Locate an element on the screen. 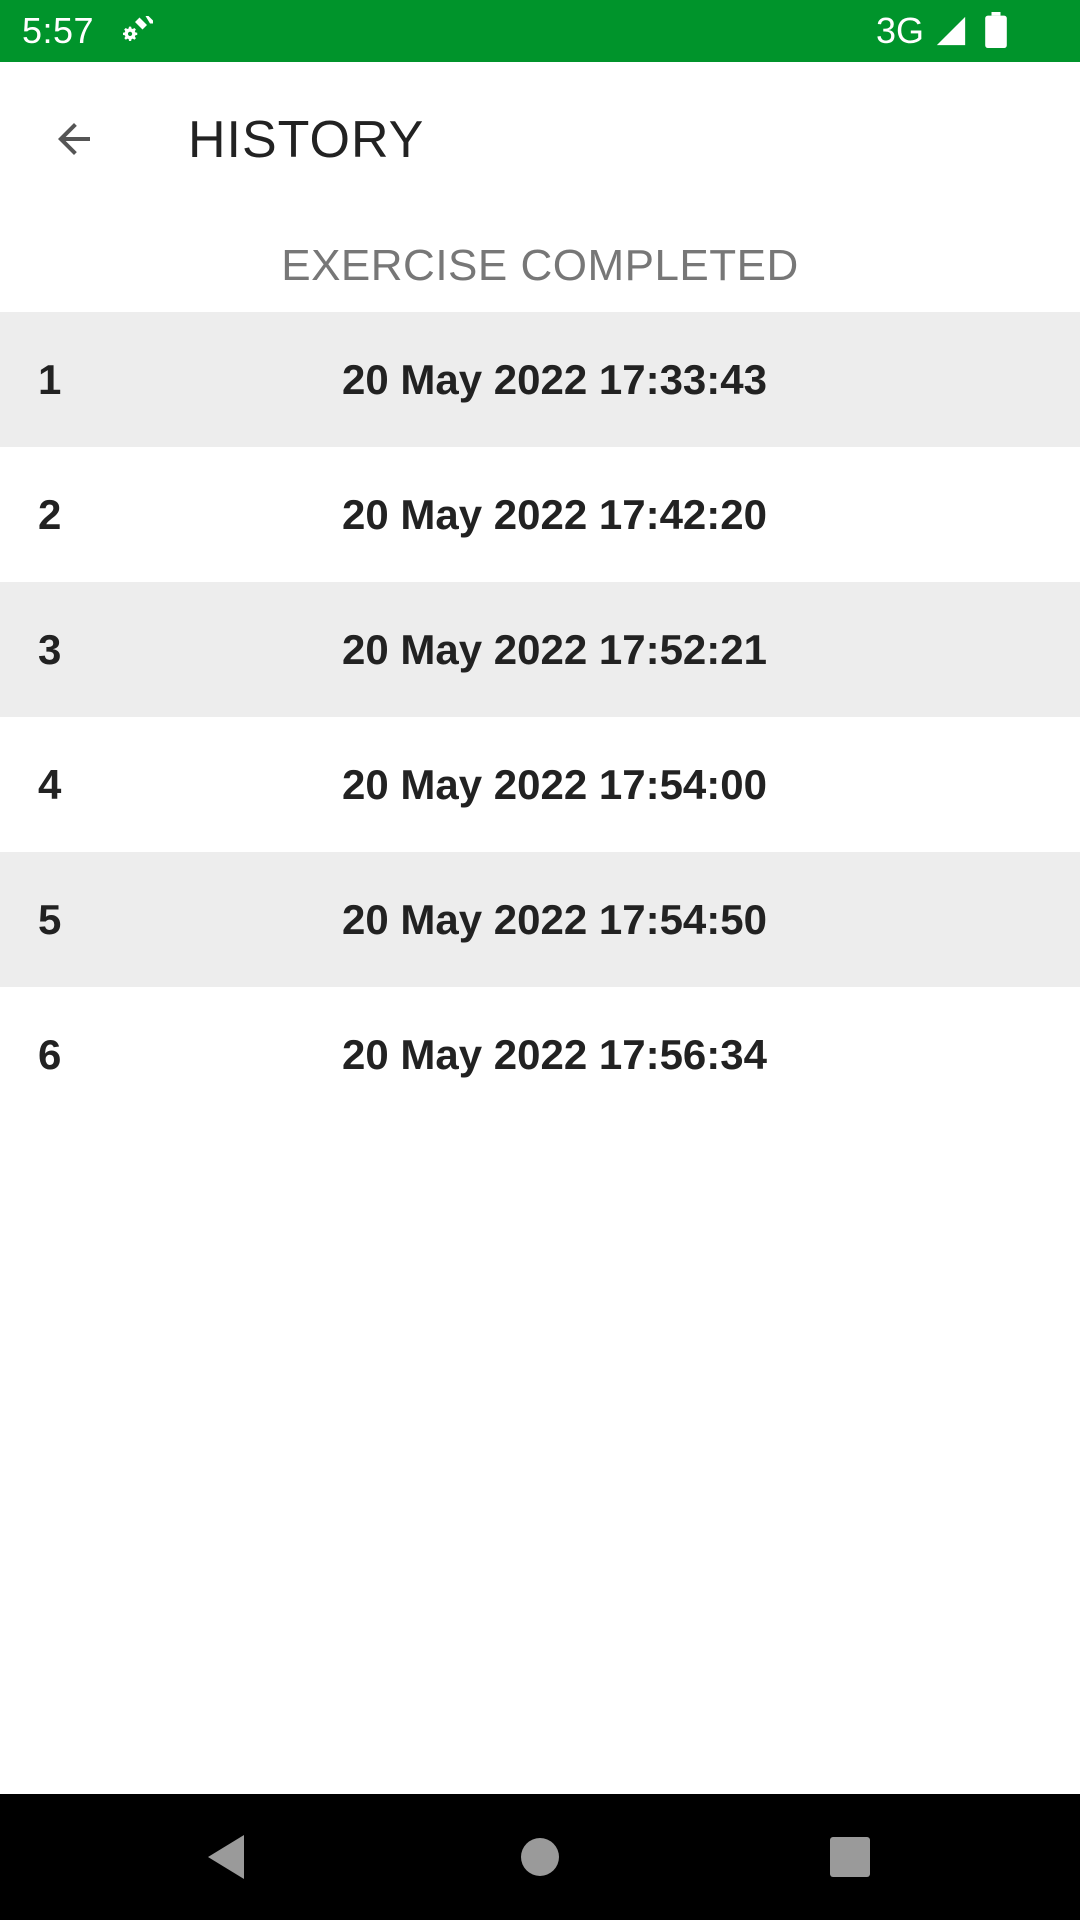 This screenshot has width=1080, height=1920. nav-home-icon is located at coordinates (540, 1857).